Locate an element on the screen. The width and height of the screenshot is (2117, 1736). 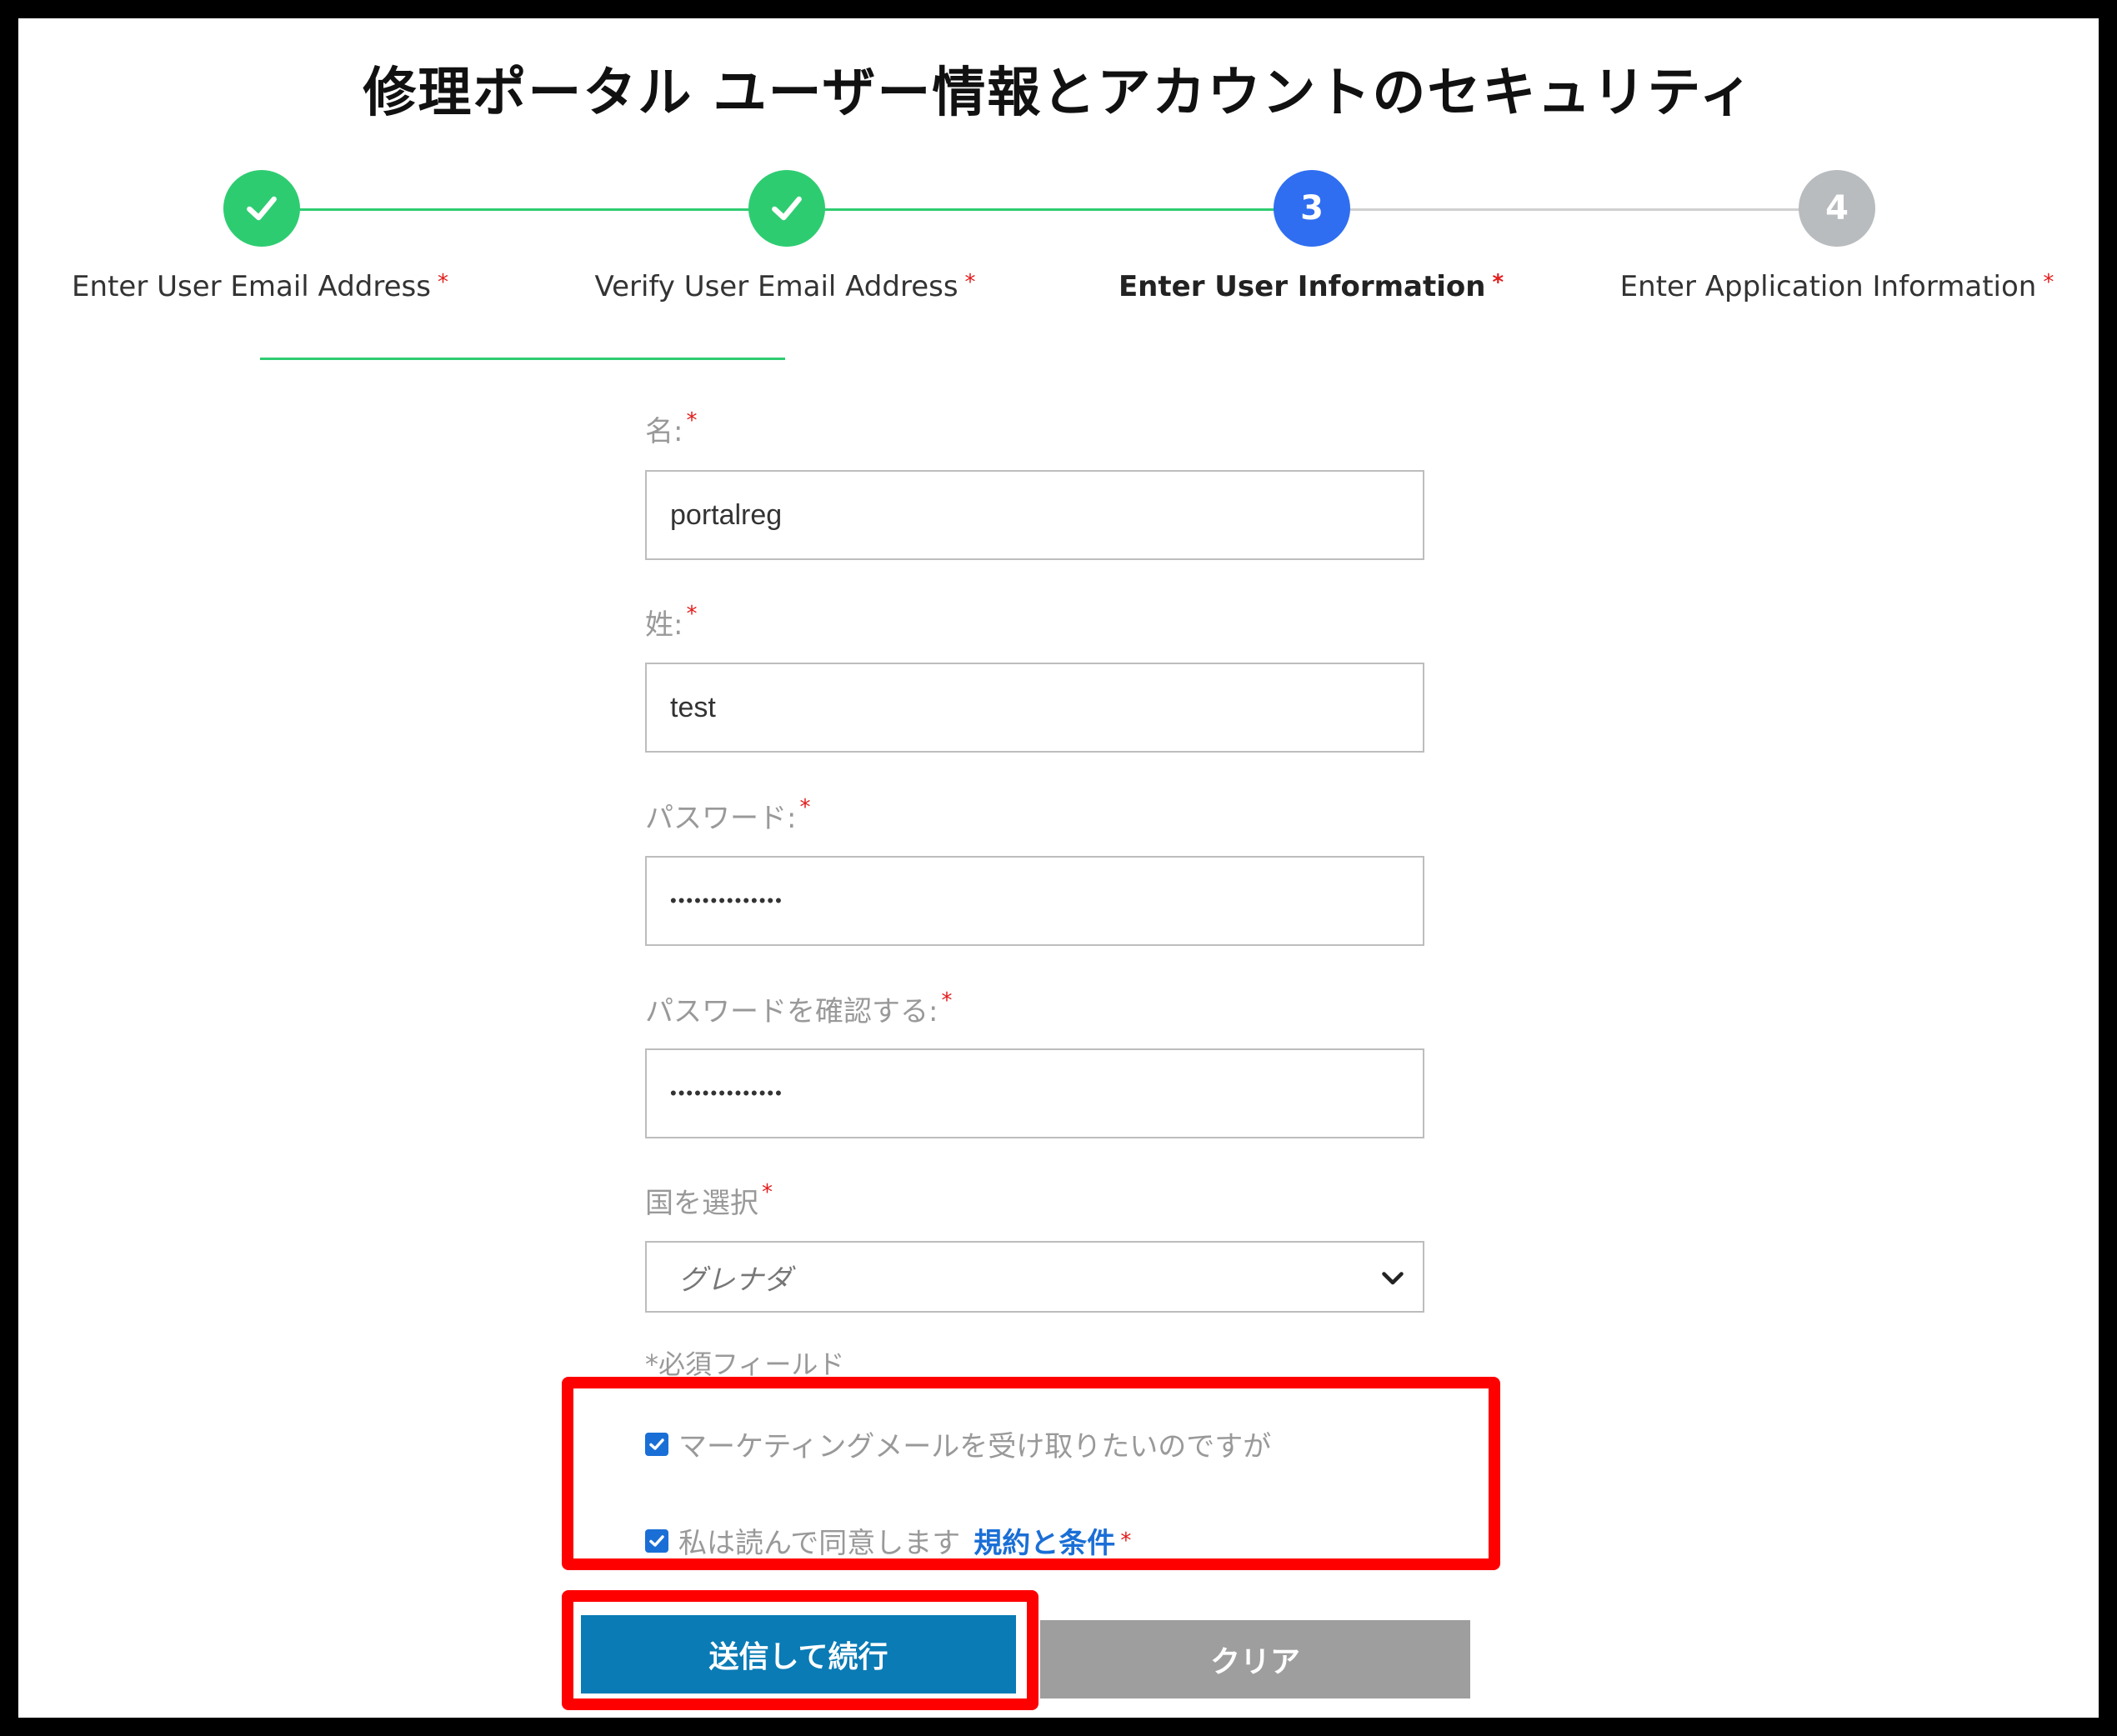
country-label: 国を選択 * is located at coordinates (709, 1200).